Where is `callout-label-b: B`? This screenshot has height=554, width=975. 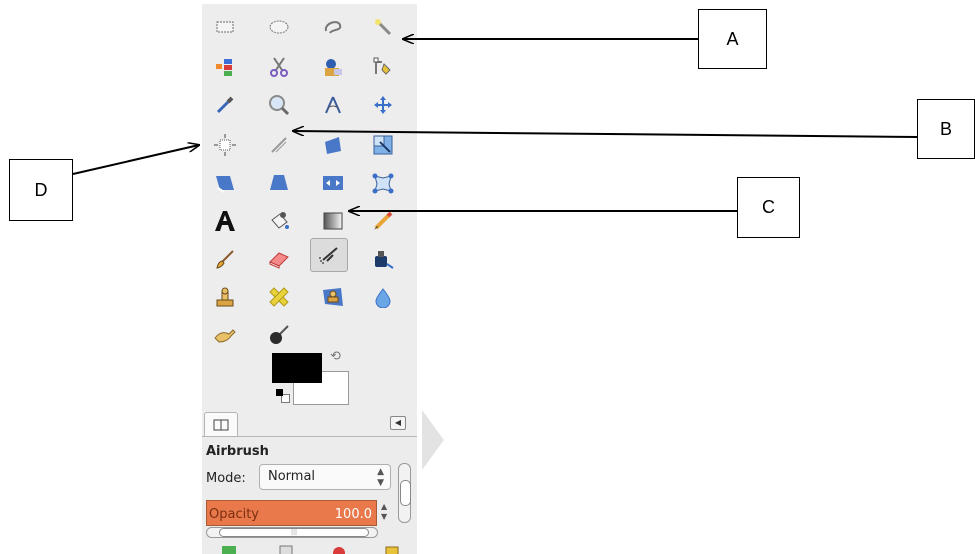 callout-label-b: B is located at coordinates (946, 129).